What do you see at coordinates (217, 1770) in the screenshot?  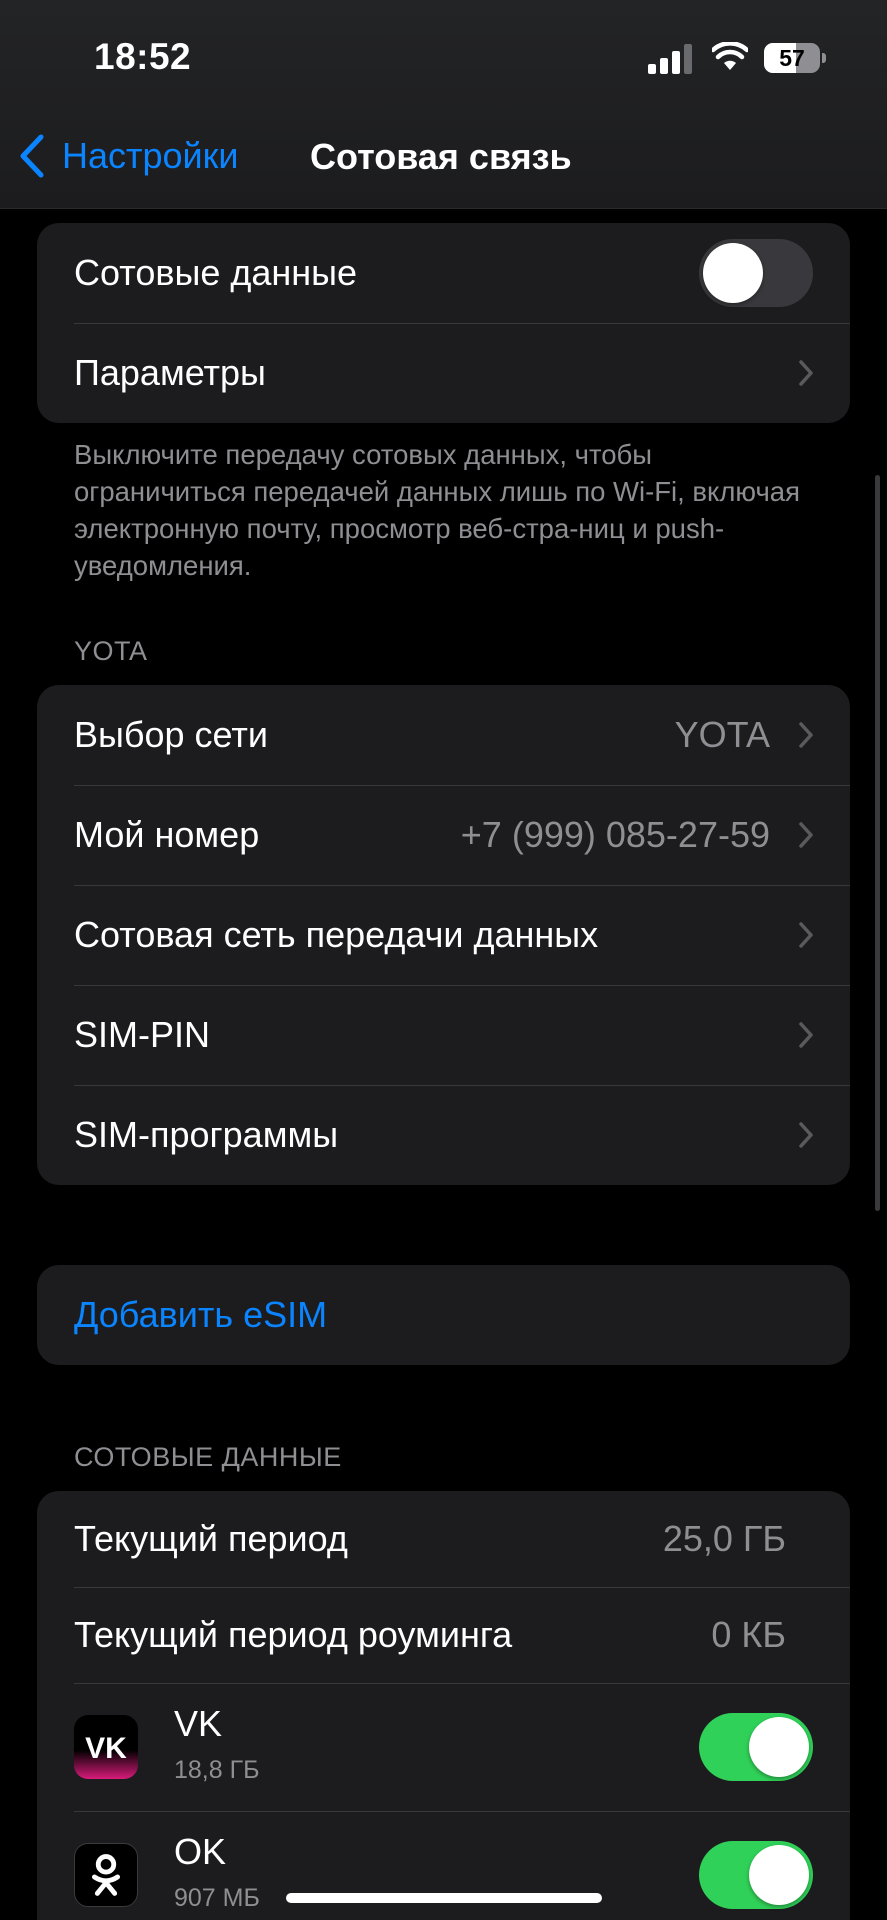 I see `app-data-usage: 18,8 ГБ` at bounding box center [217, 1770].